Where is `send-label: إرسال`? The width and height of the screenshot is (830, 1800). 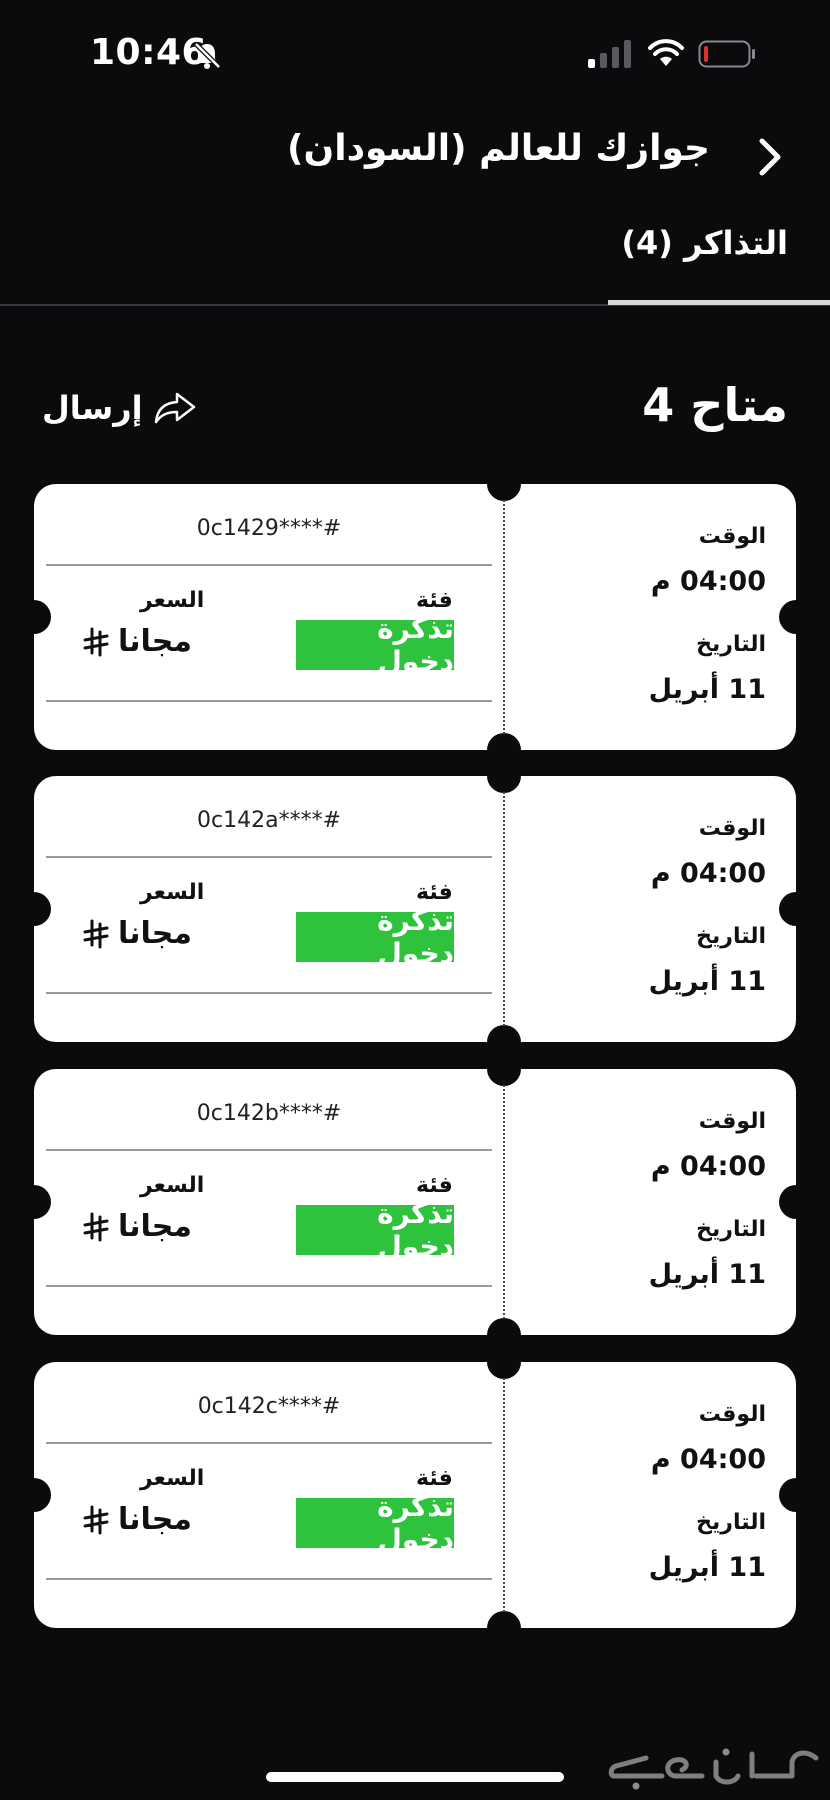
send-label: إرسال is located at coordinates (92, 408).